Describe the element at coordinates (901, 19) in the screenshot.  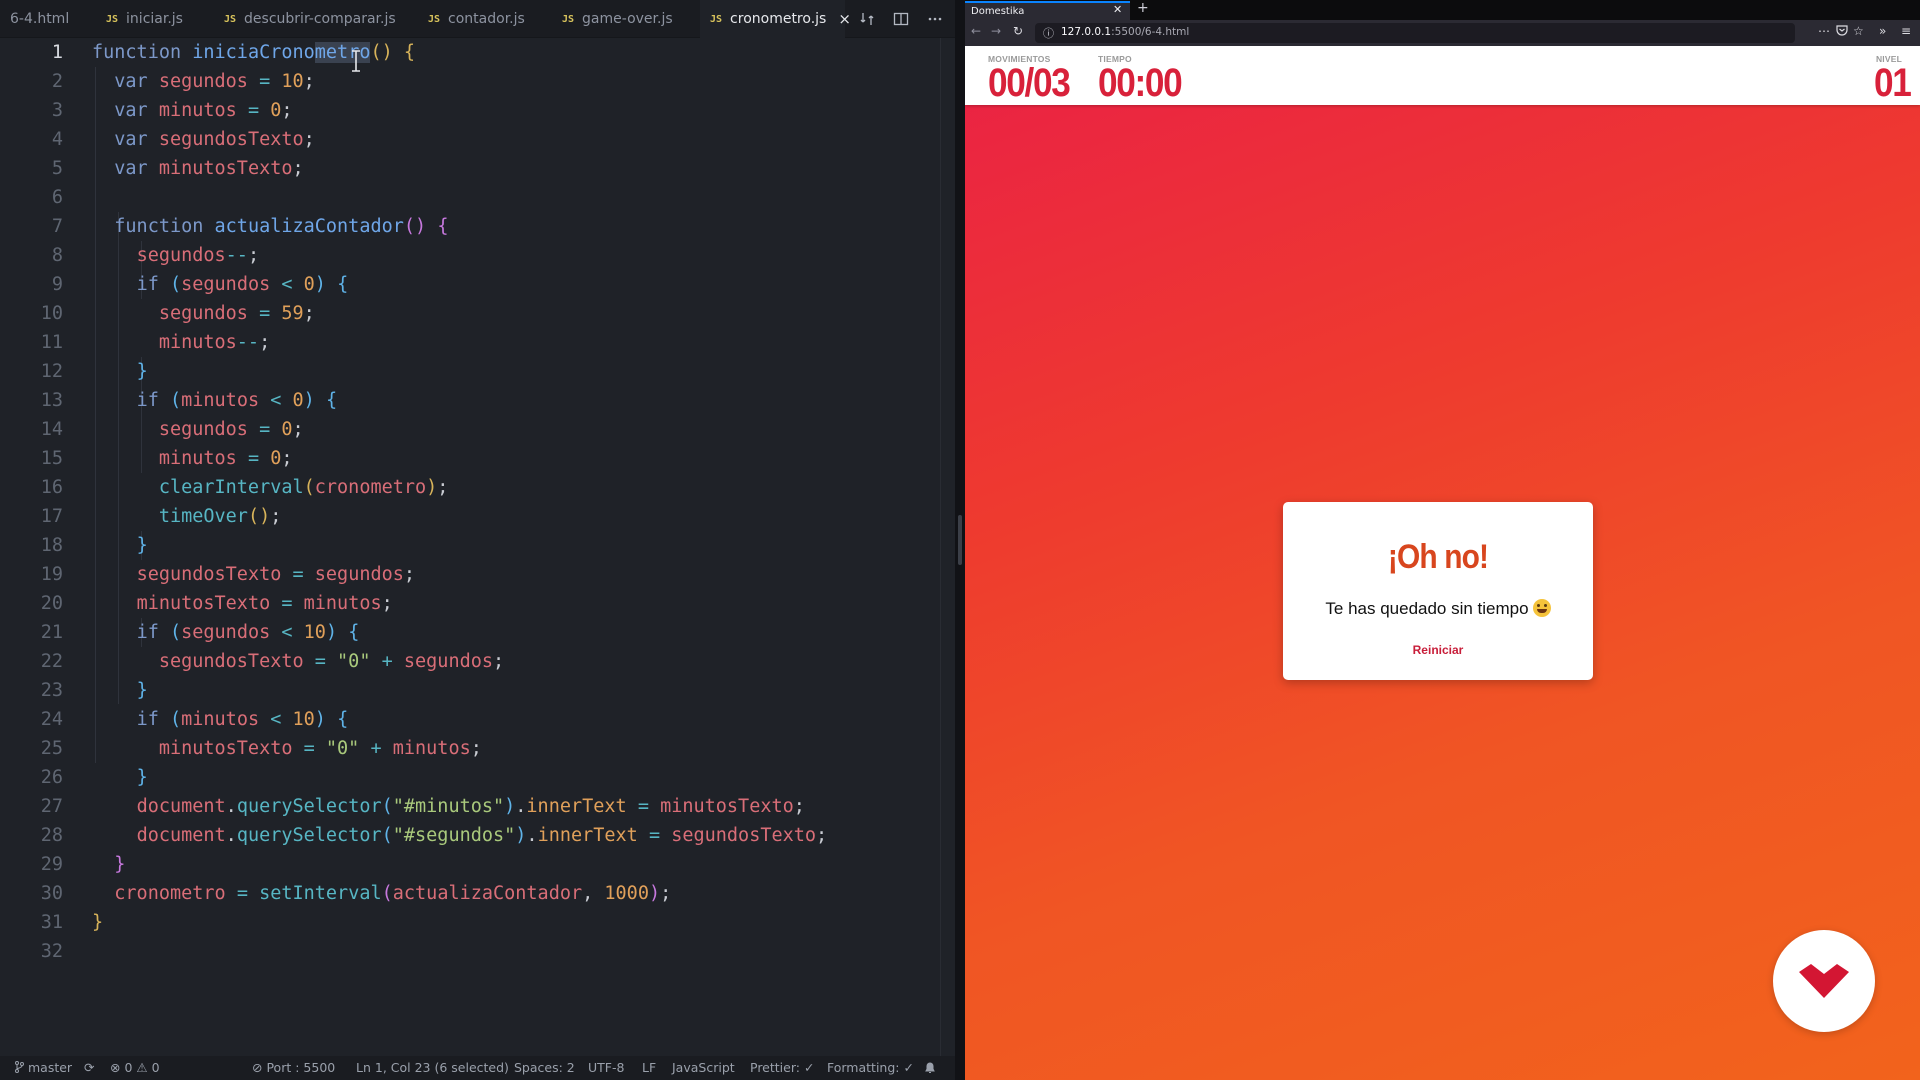
I see `split-editor-icon` at that location.